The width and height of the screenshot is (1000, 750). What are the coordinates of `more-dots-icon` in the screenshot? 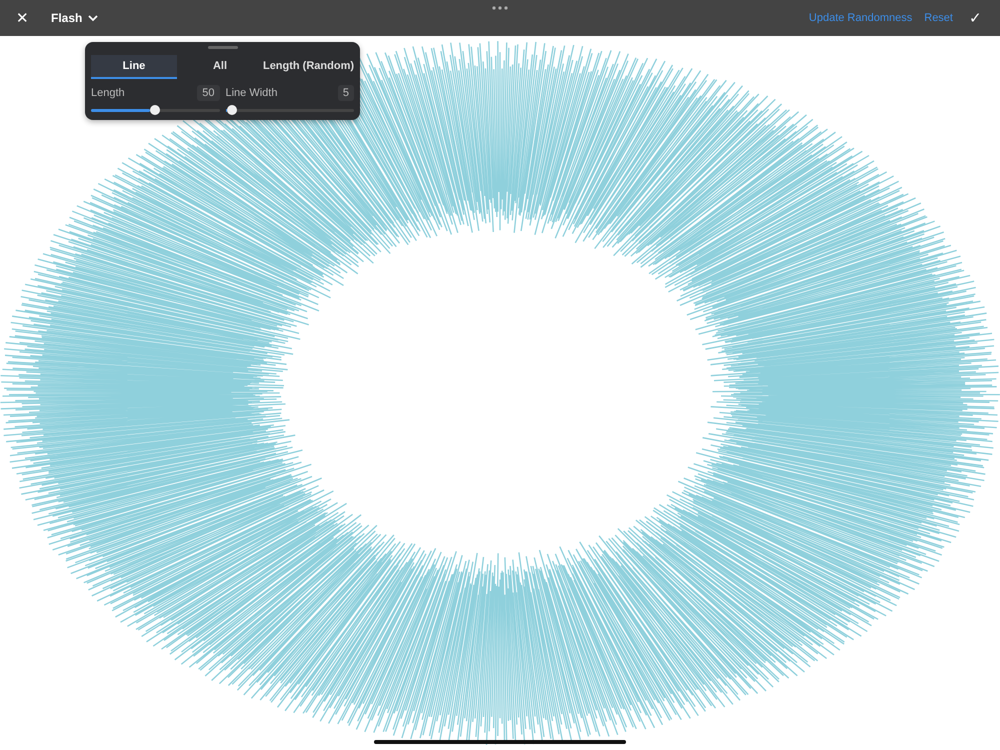 It's located at (500, 8).